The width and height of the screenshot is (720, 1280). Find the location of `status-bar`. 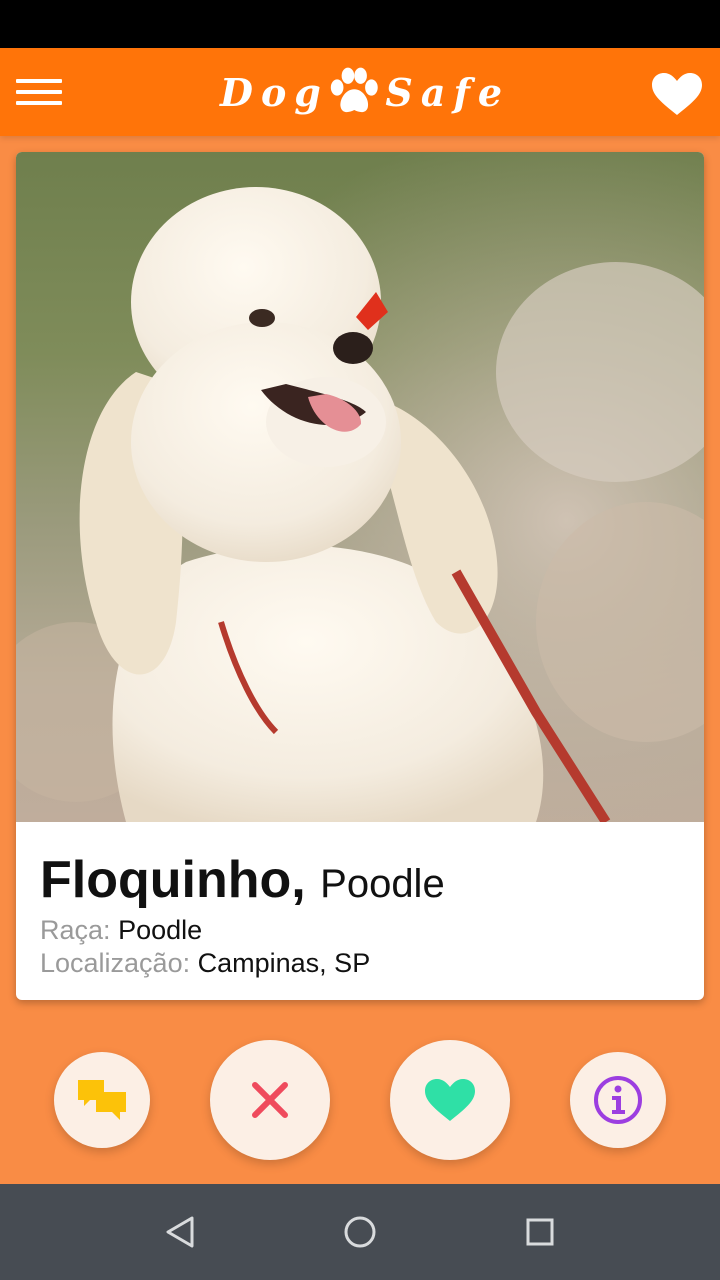

status-bar is located at coordinates (360, 24).